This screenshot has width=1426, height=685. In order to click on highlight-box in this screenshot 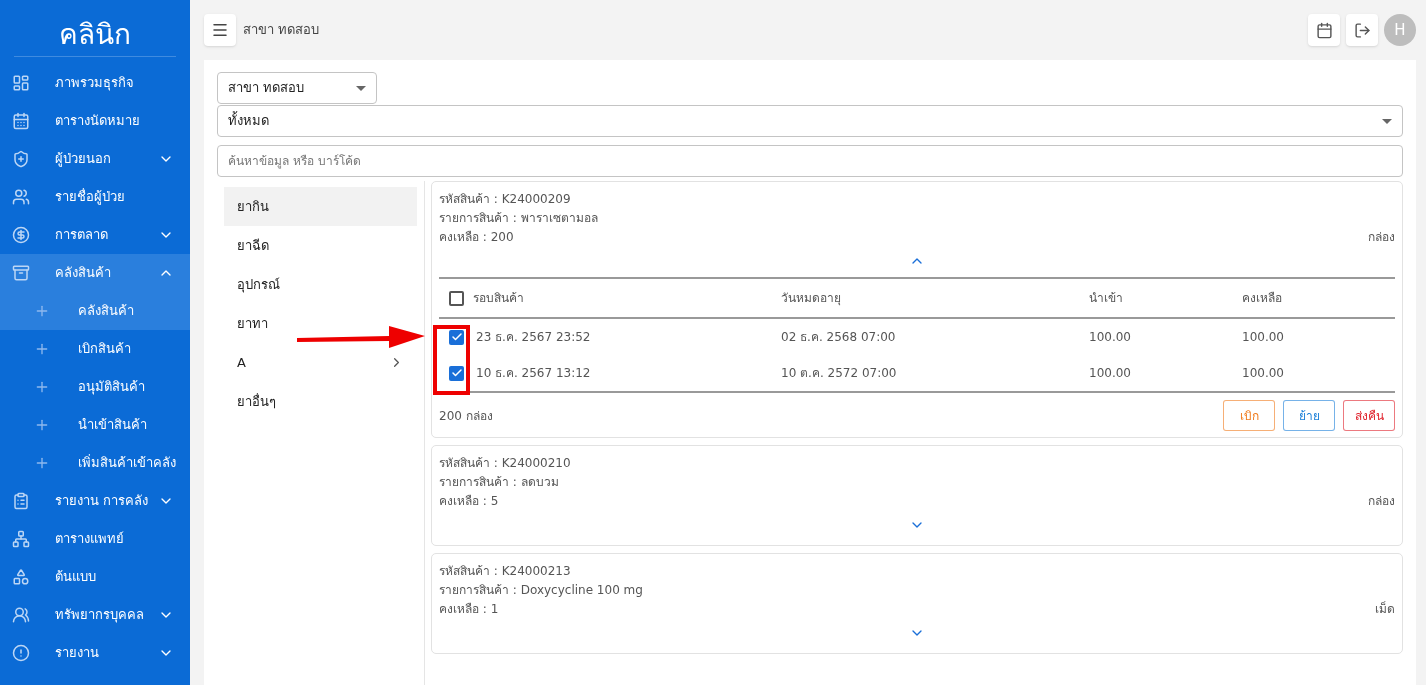, I will do `click(451, 360)`.